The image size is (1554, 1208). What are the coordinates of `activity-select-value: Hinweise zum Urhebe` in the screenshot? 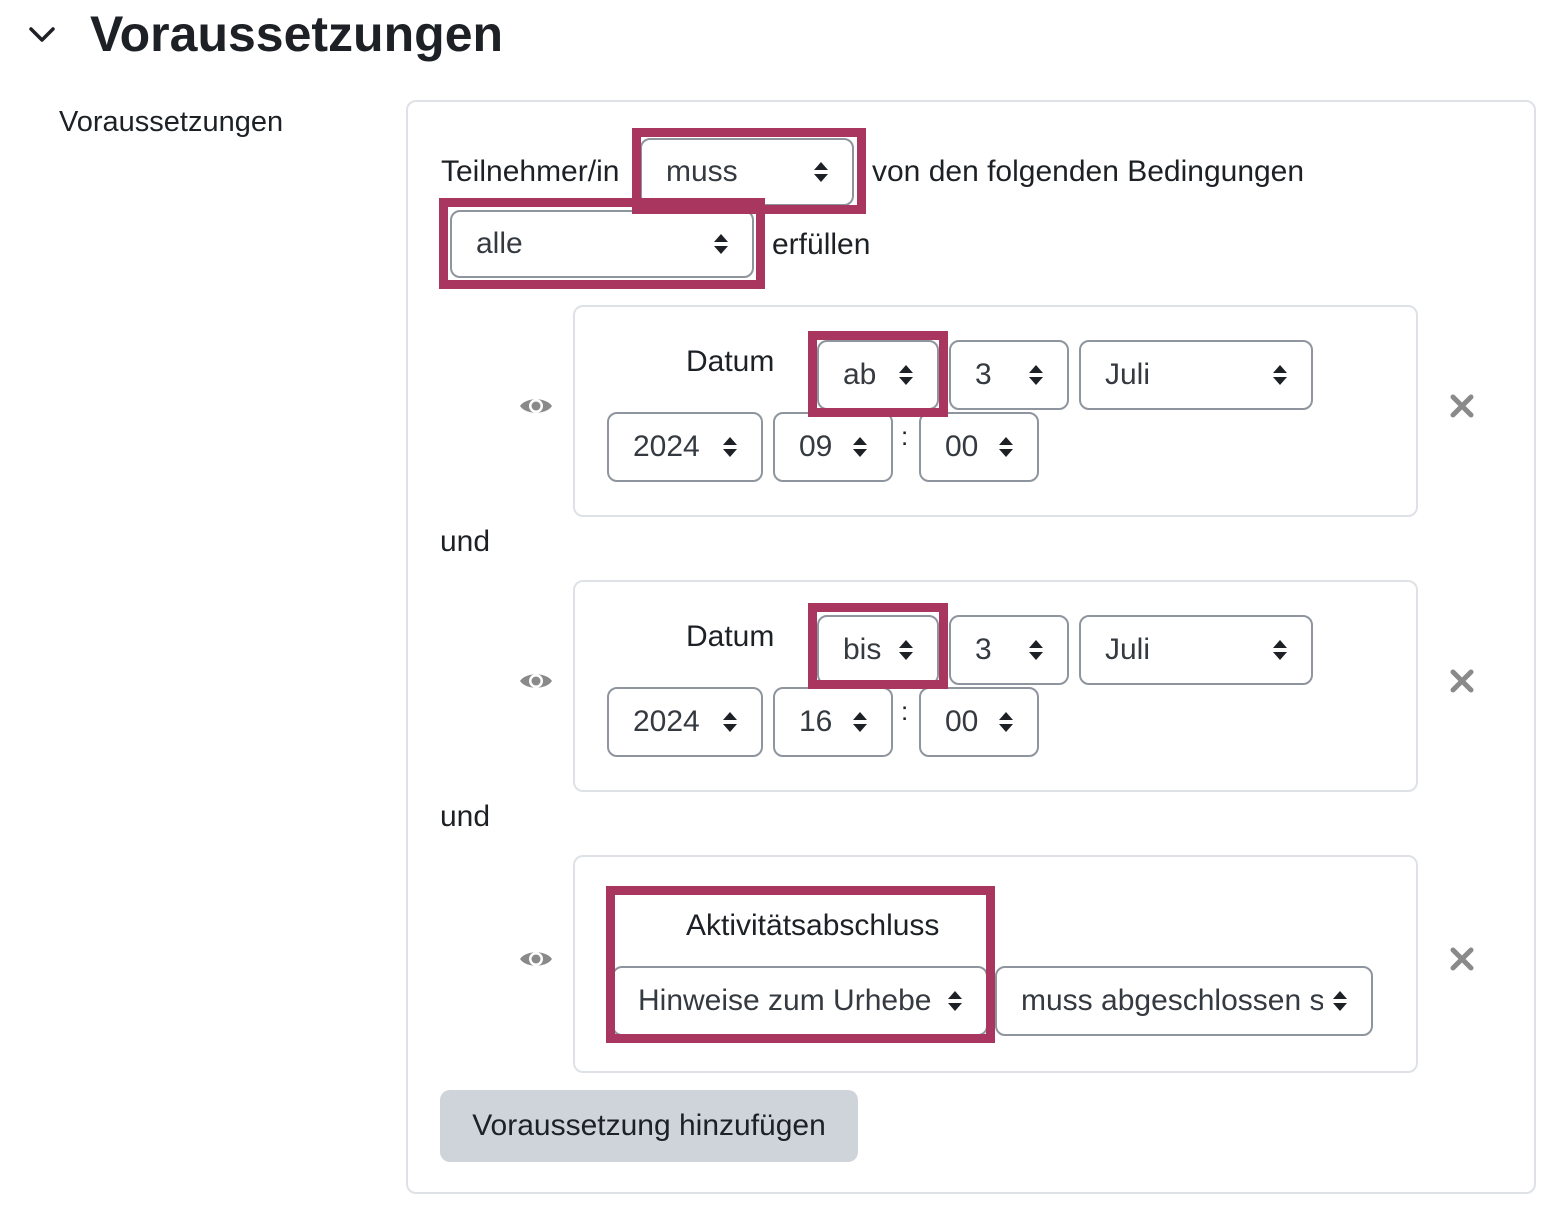 It's located at (785, 1000).